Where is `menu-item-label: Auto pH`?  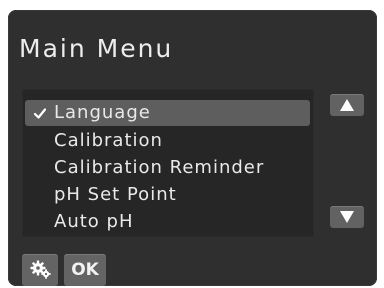
menu-item-label: Auto pH is located at coordinates (94, 221).